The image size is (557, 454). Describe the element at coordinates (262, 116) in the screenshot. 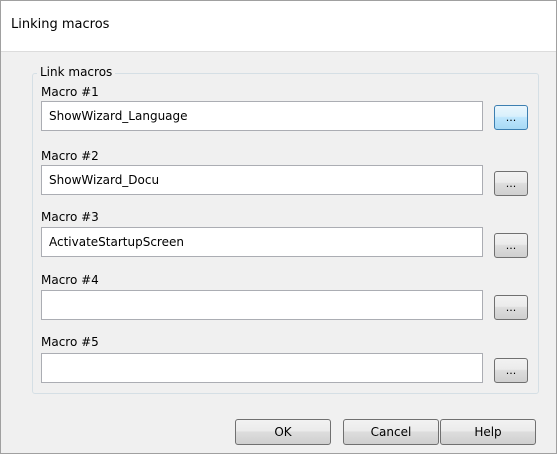

I see `macro-1-input` at that location.